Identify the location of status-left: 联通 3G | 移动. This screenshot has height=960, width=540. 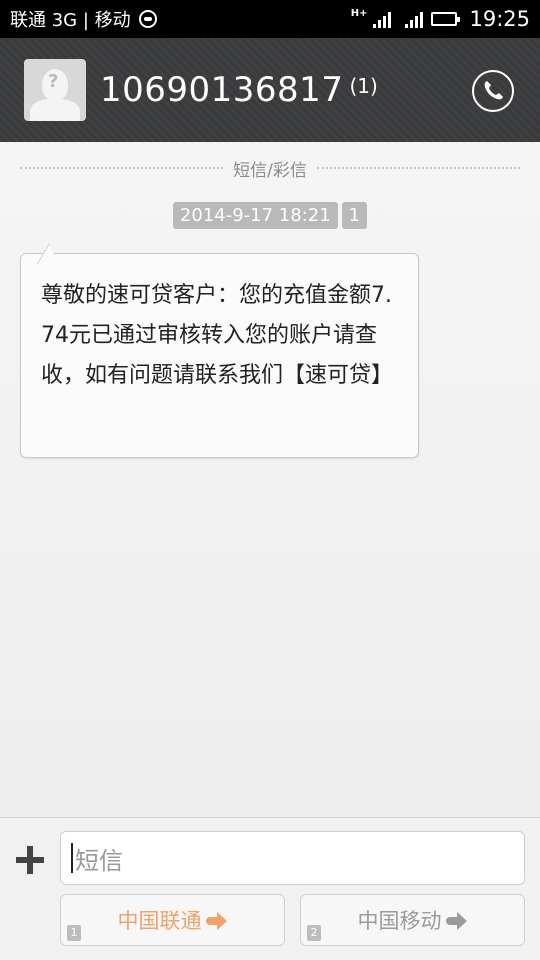
(180, 19).